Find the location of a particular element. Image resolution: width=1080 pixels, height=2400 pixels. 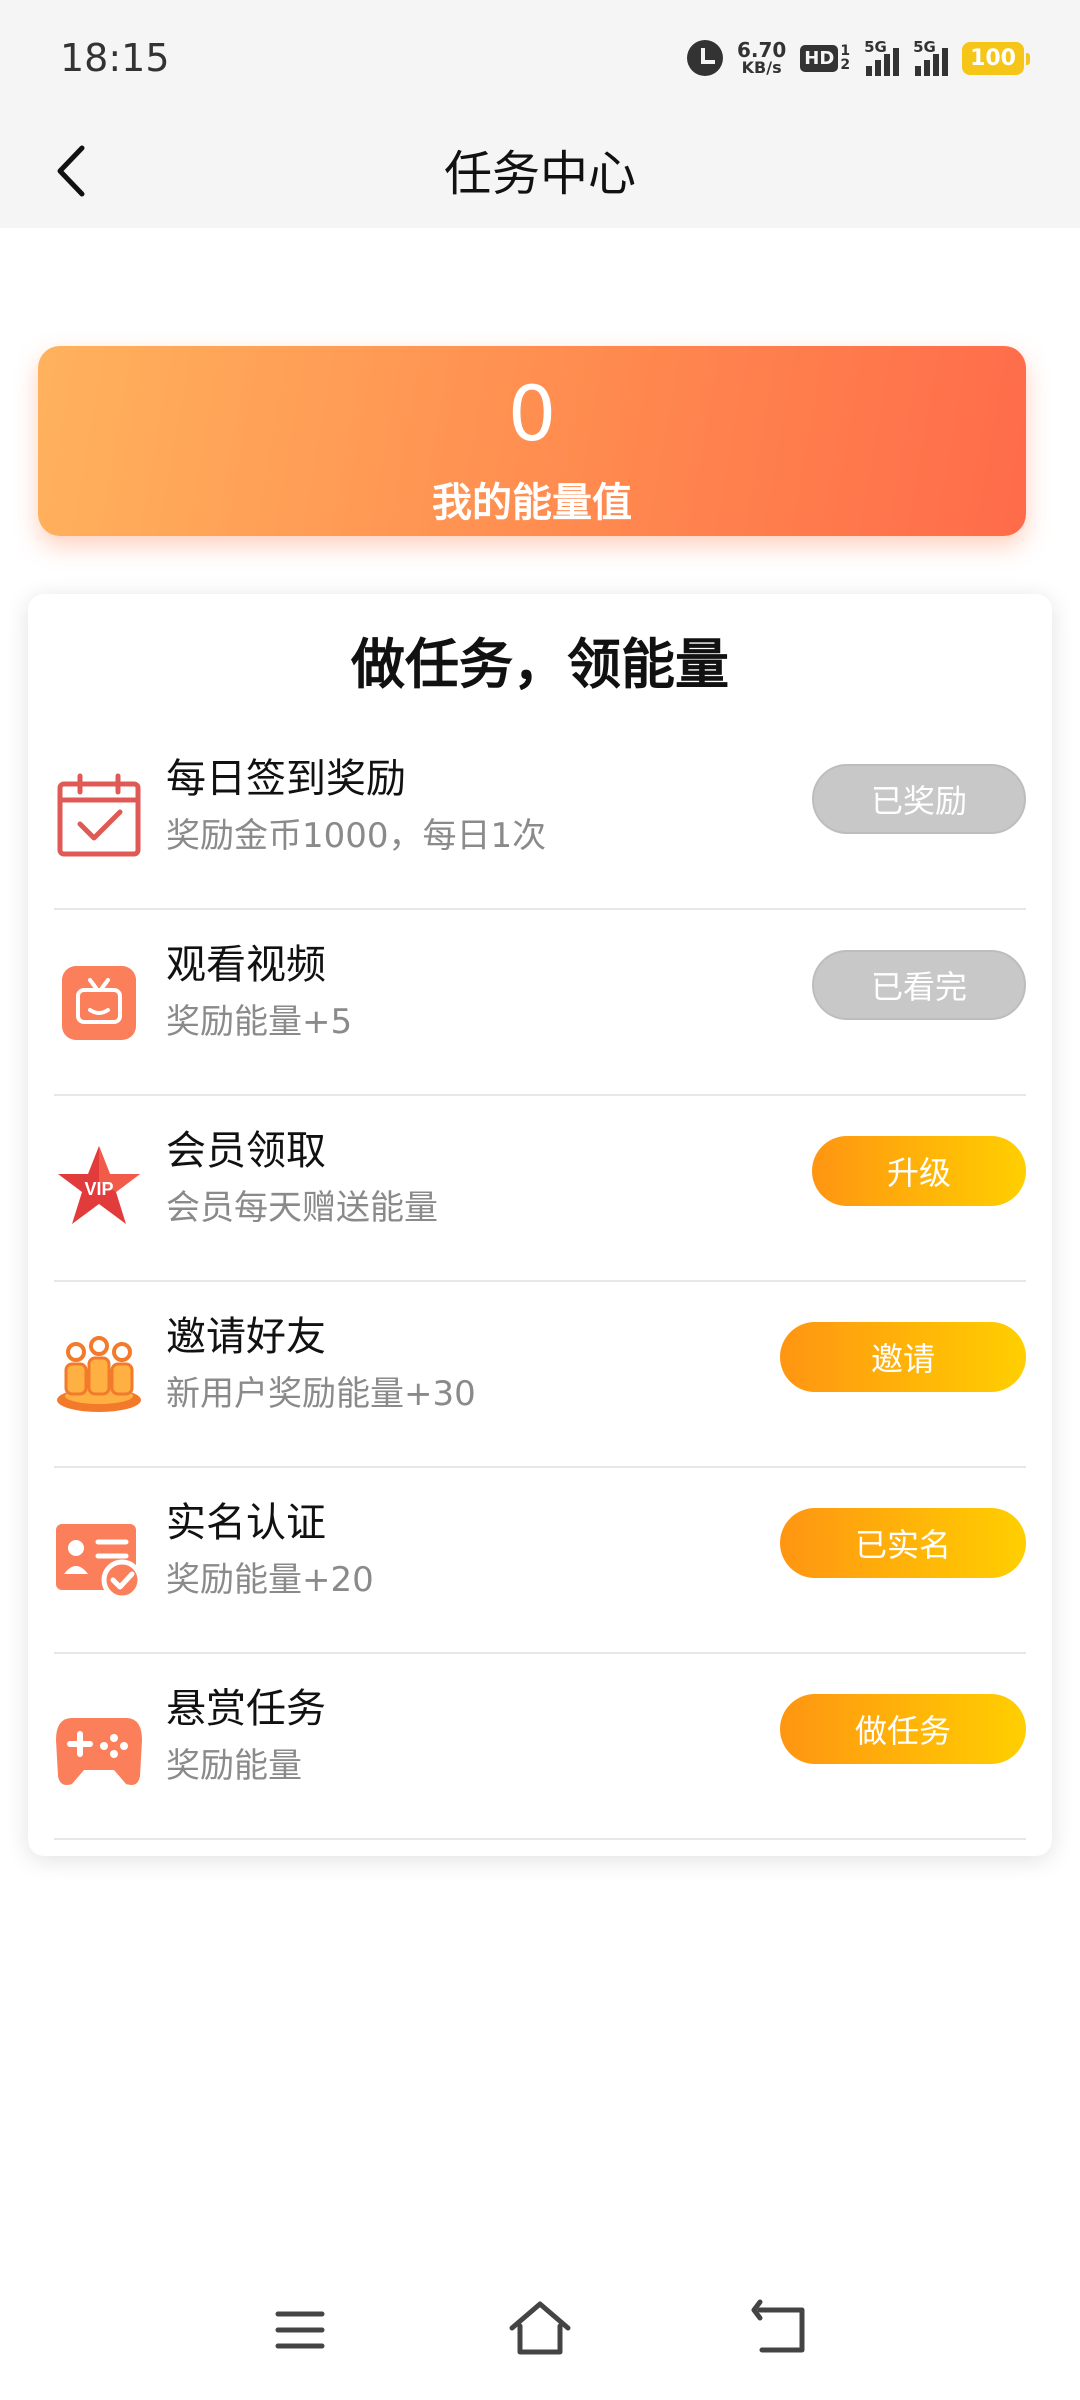

back-nav-button is located at coordinates (780, 2330).